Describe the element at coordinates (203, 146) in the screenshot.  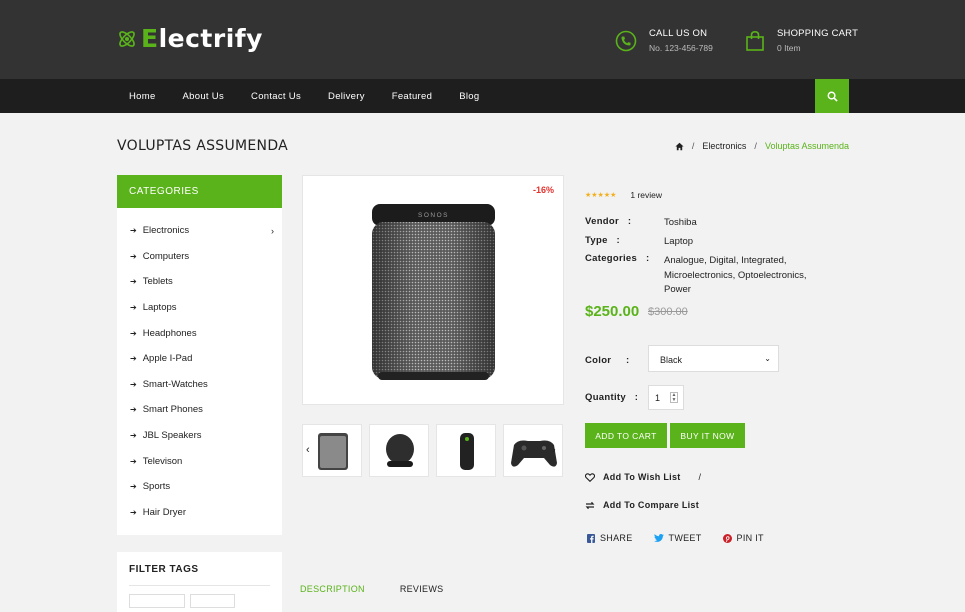
I see `page-title: VOLUPTAS ASSUMENDA` at that location.